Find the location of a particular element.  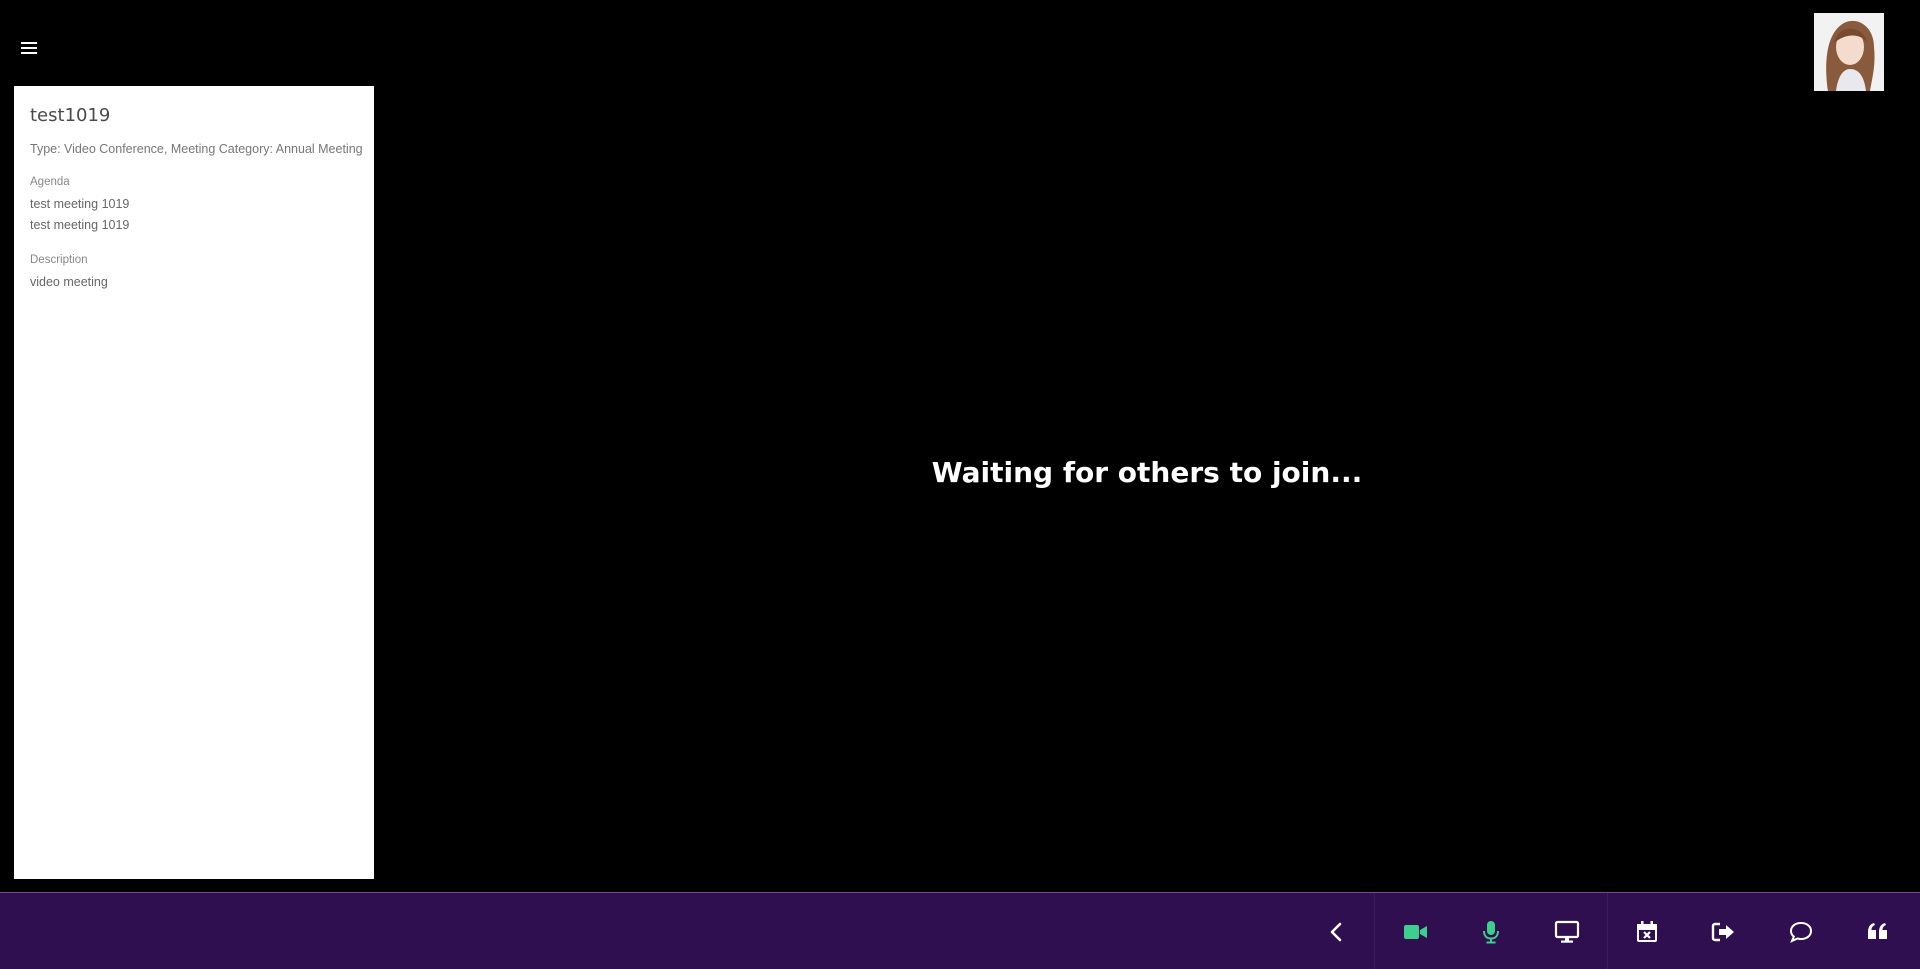

collapse-button is located at coordinates (1337, 931).